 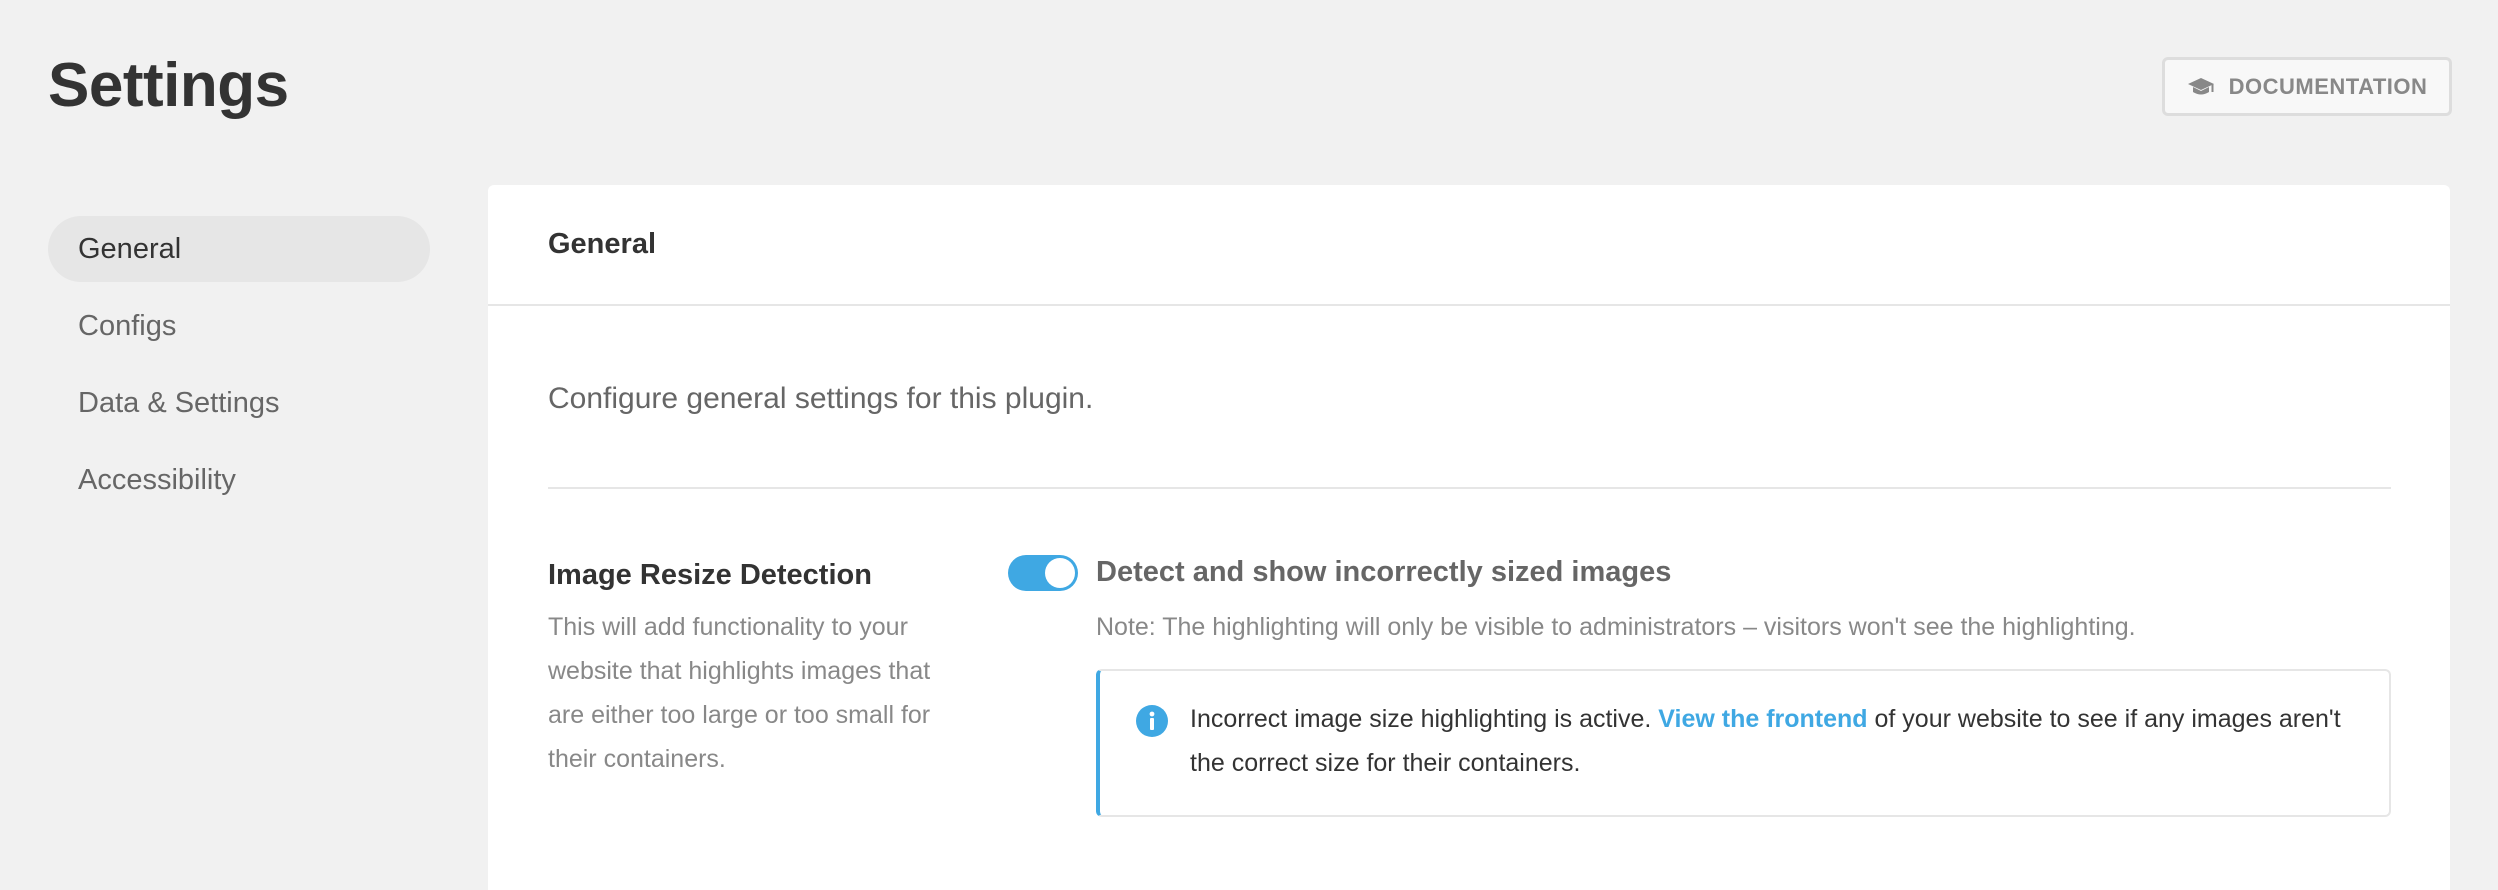 What do you see at coordinates (1152, 721) in the screenshot?
I see `info-icon` at bounding box center [1152, 721].